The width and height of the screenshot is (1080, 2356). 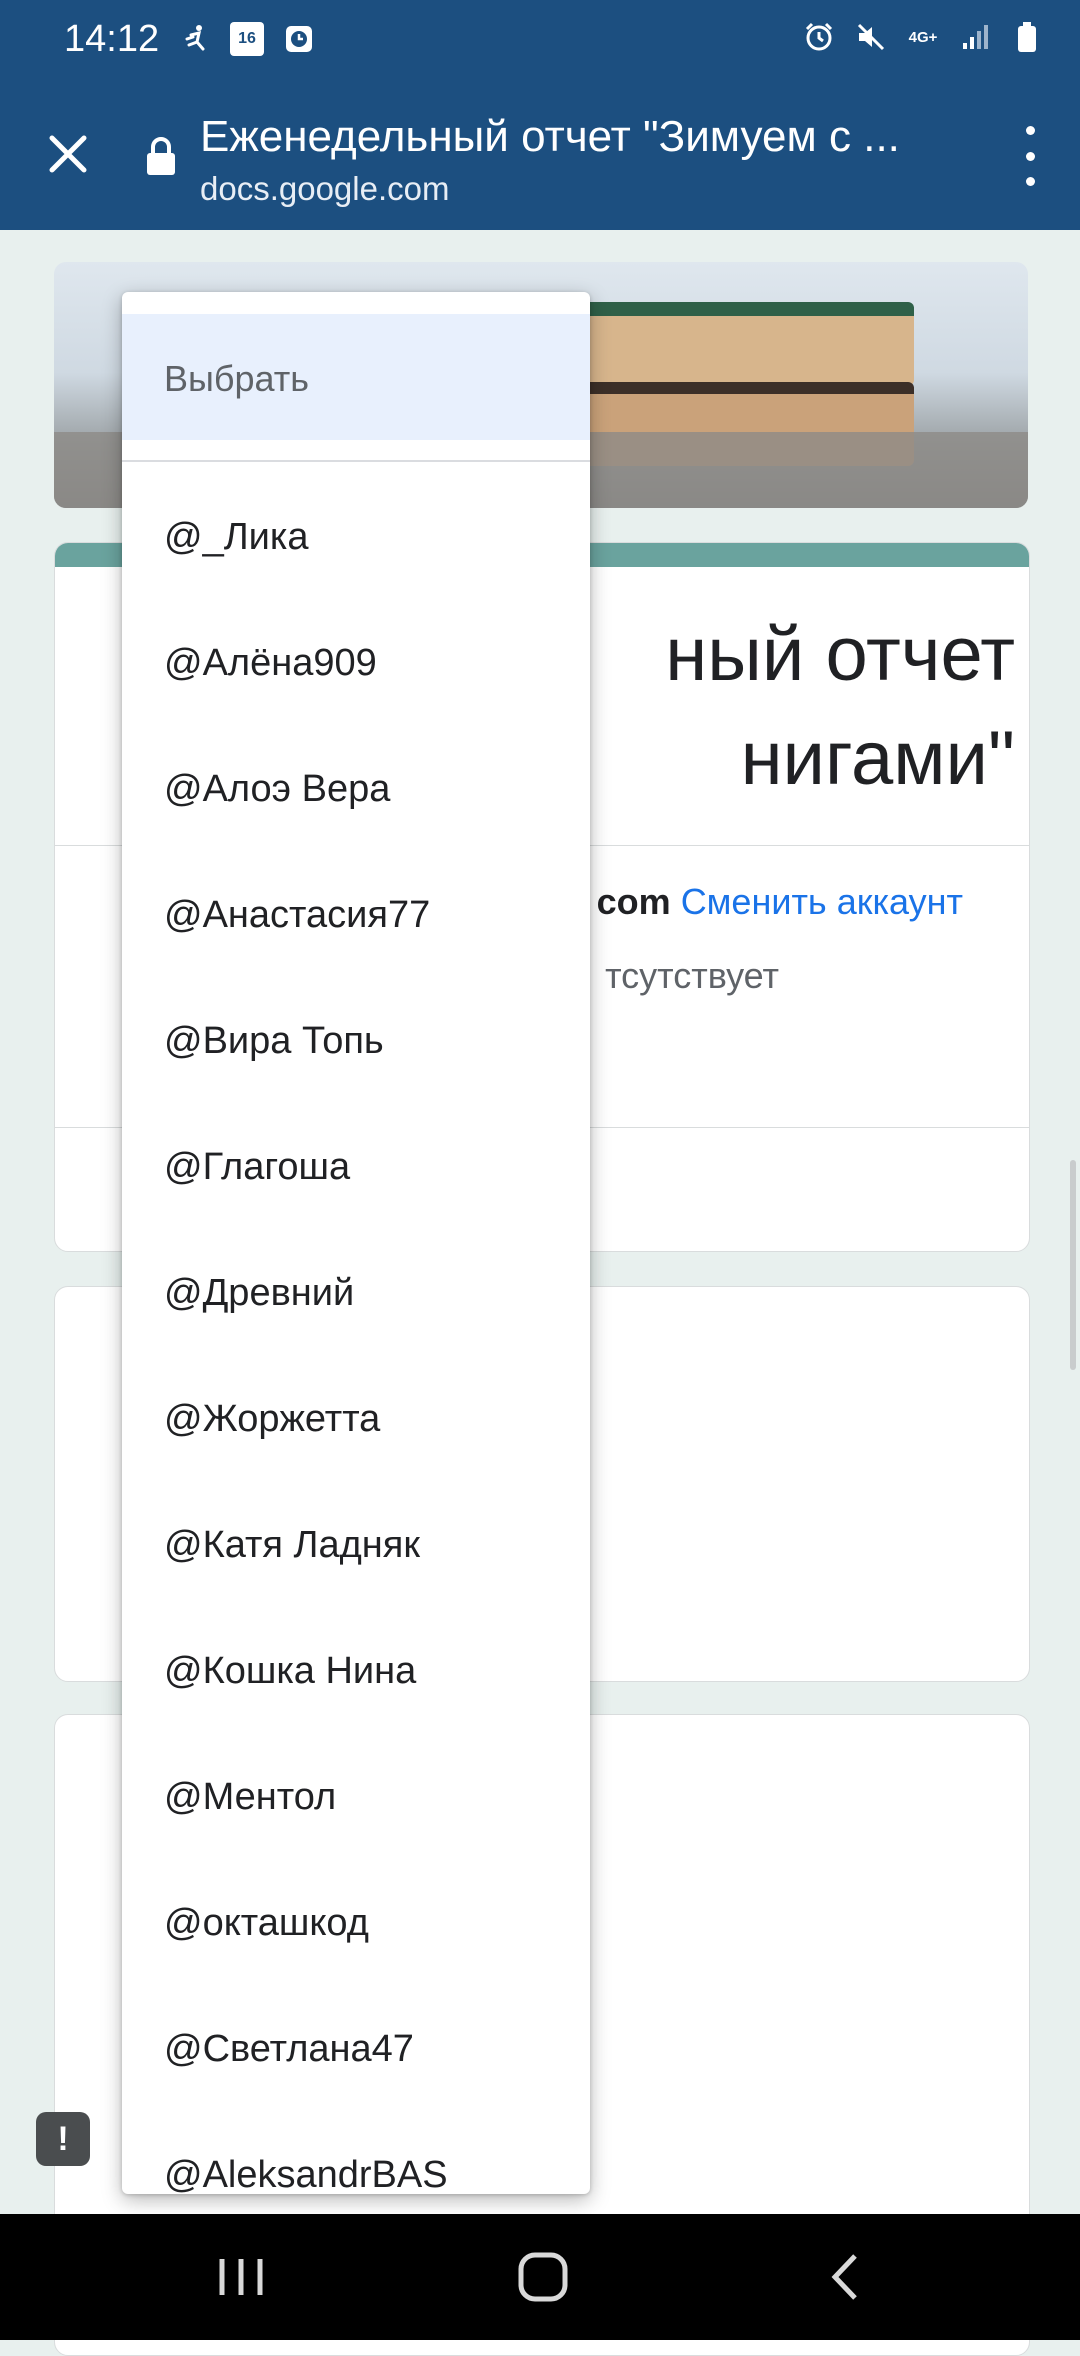 What do you see at coordinates (356, 1669) in the screenshot?
I see `dropdown-option: @Кошка Нина` at bounding box center [356, 1669].